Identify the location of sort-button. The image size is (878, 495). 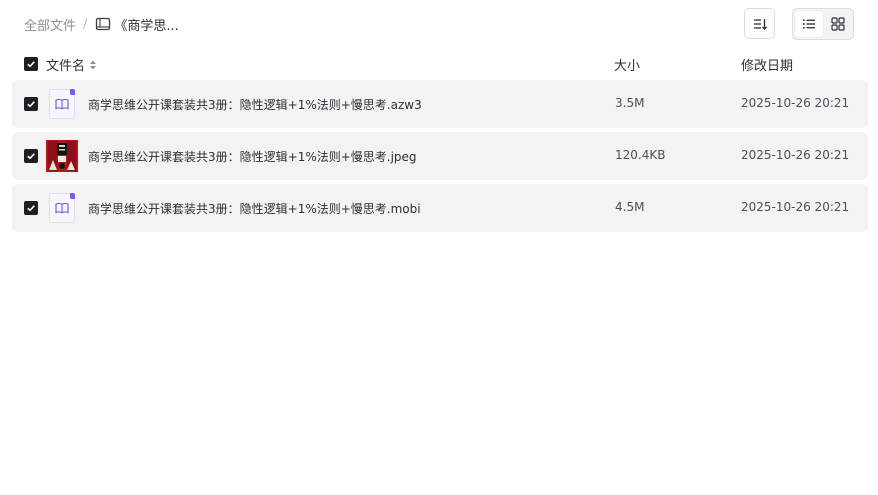
(759, 23).